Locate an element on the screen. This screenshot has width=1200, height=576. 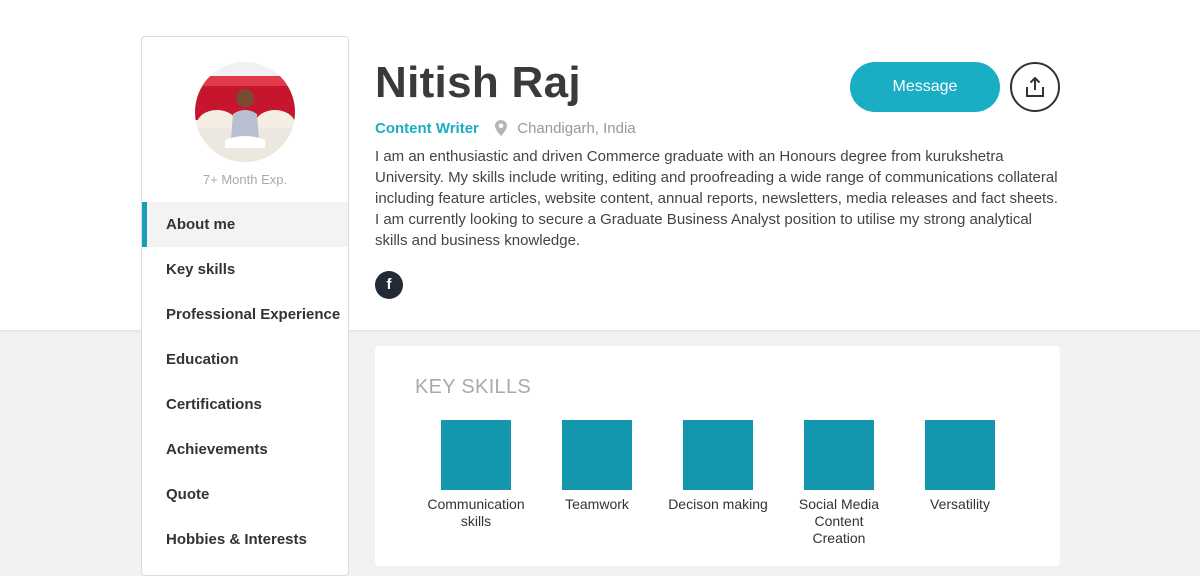
skill-item: Communication skills is located at coordinates (476, 475).